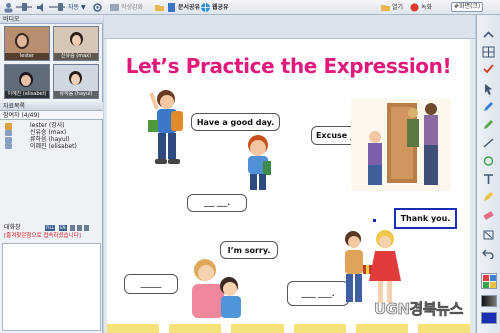 The width and height of the screenshot is (500, 333). I want to click on participant-icons, so click(8, 136).